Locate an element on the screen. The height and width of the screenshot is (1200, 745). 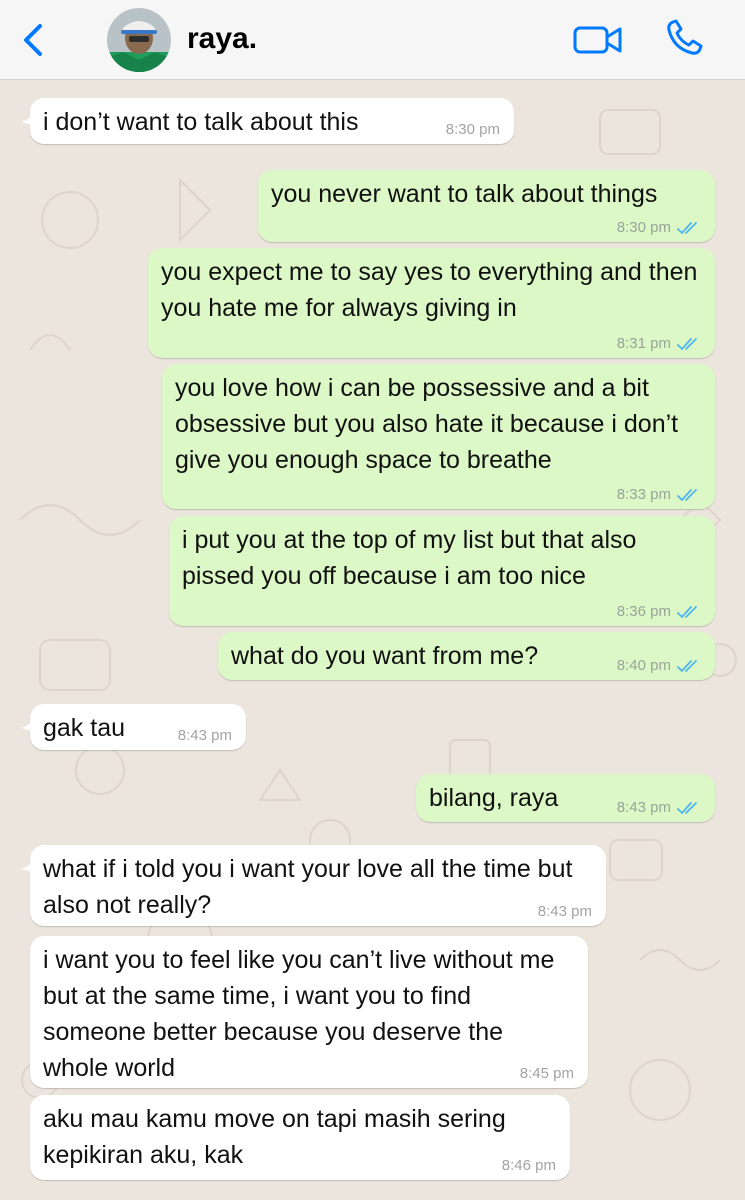
message-timestamp: 8:33 pm is located at coordinates (643, 494).